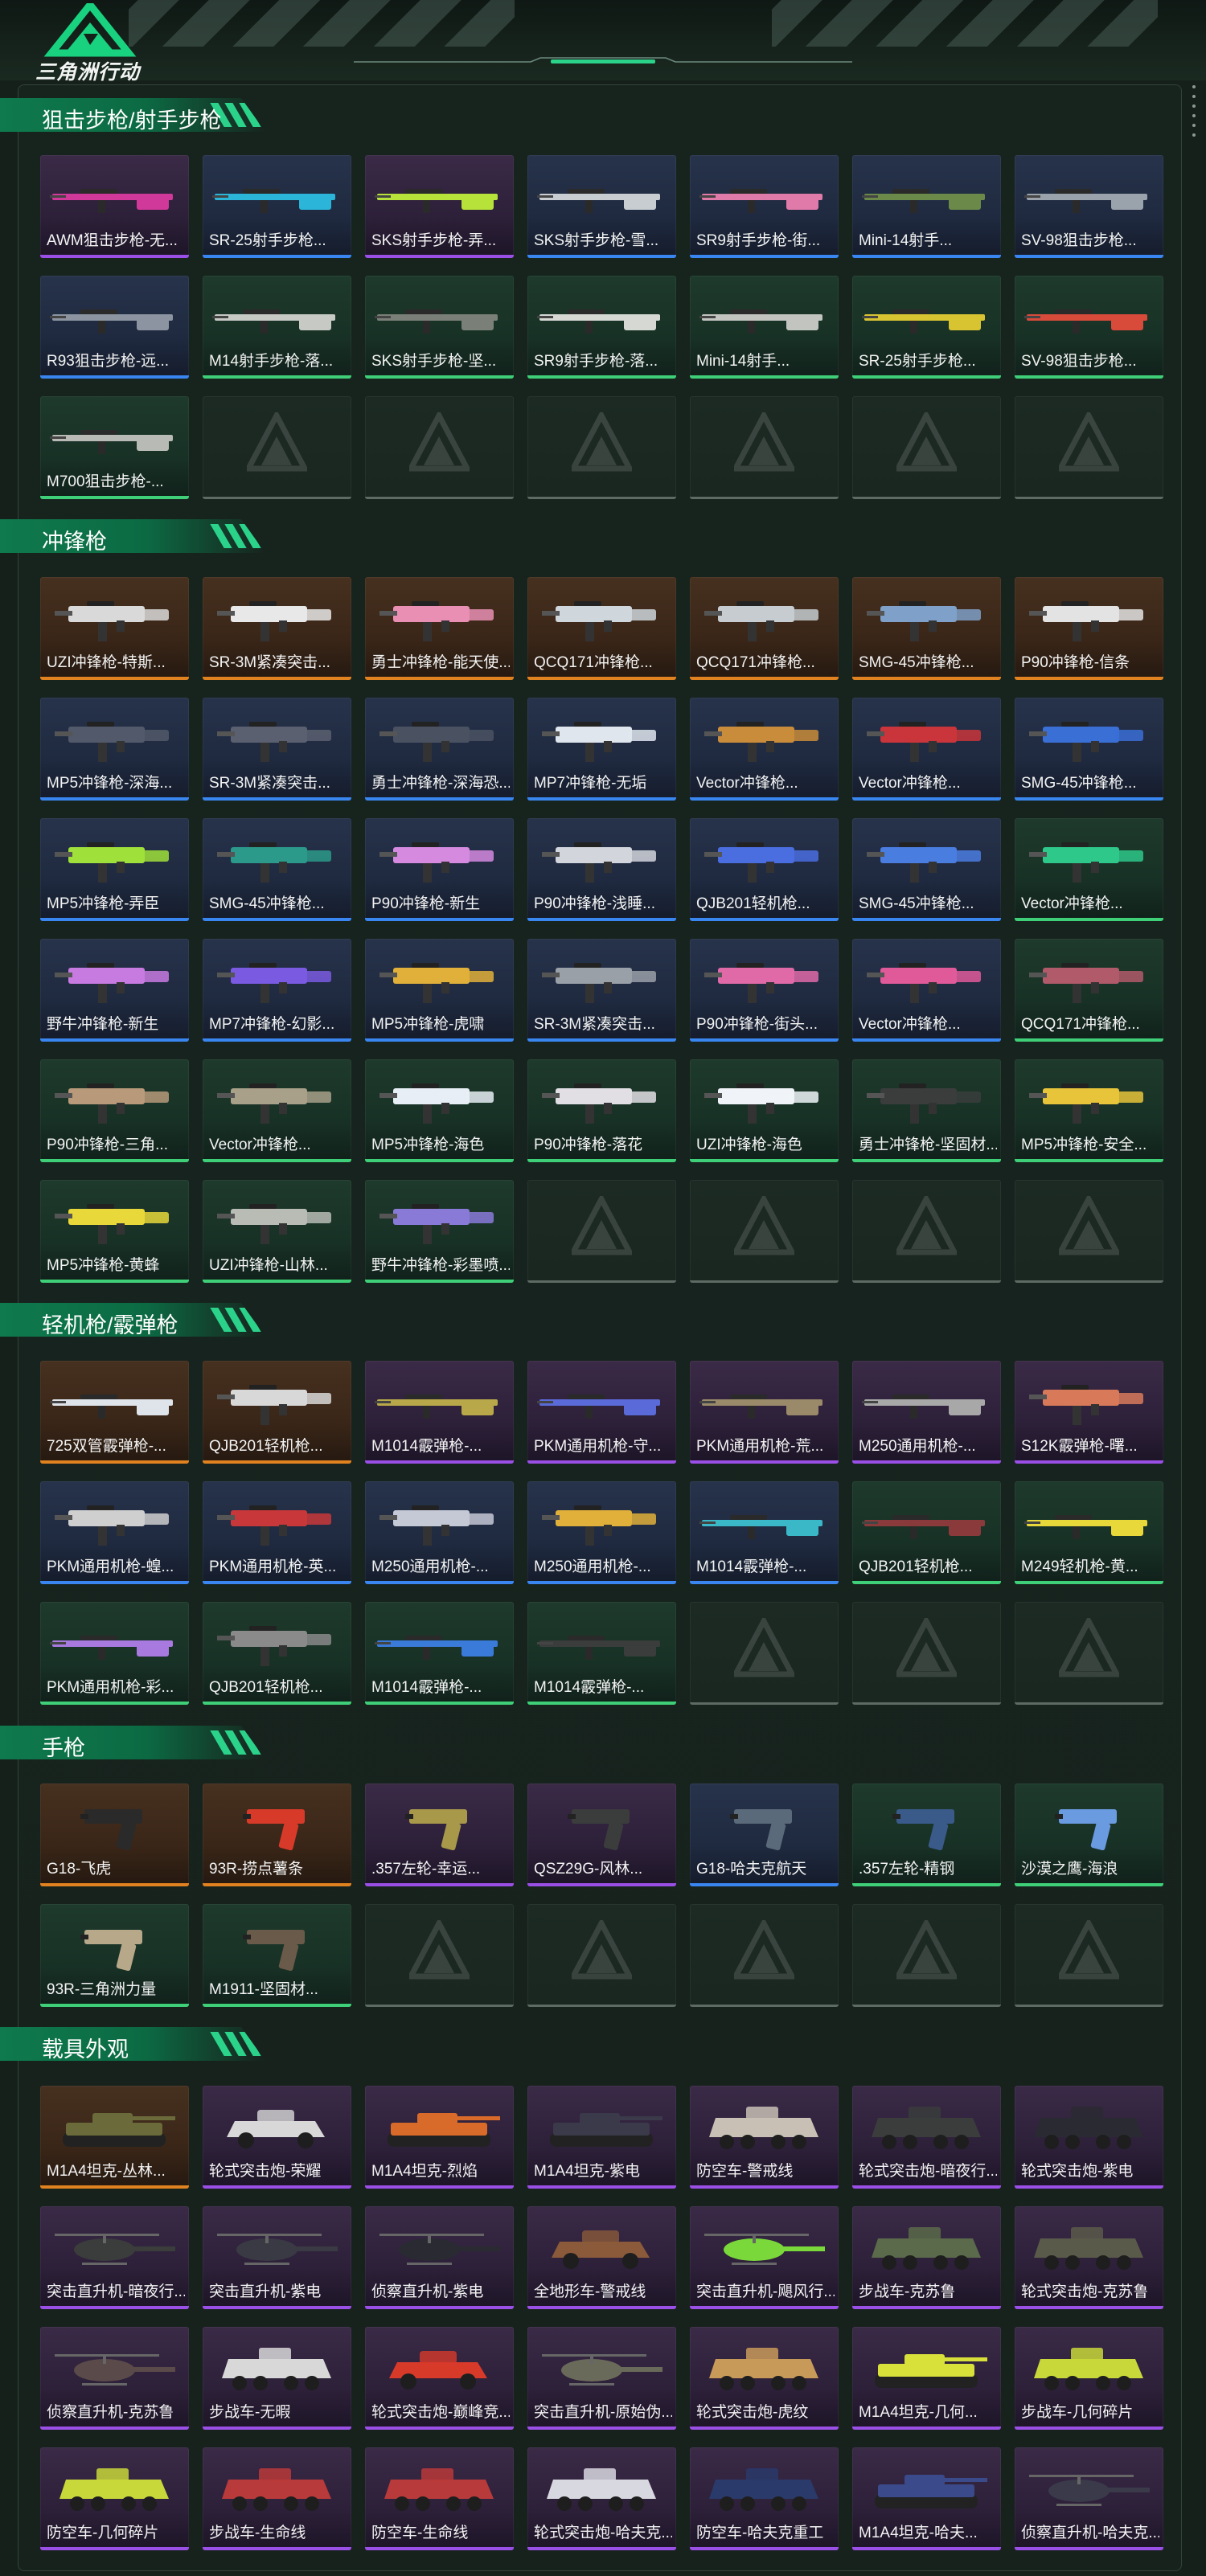  Describe the element at coordinates (439, 990) in the screenshot. I see `skin-card: MP5冲锋枪-虎啸` at that location.